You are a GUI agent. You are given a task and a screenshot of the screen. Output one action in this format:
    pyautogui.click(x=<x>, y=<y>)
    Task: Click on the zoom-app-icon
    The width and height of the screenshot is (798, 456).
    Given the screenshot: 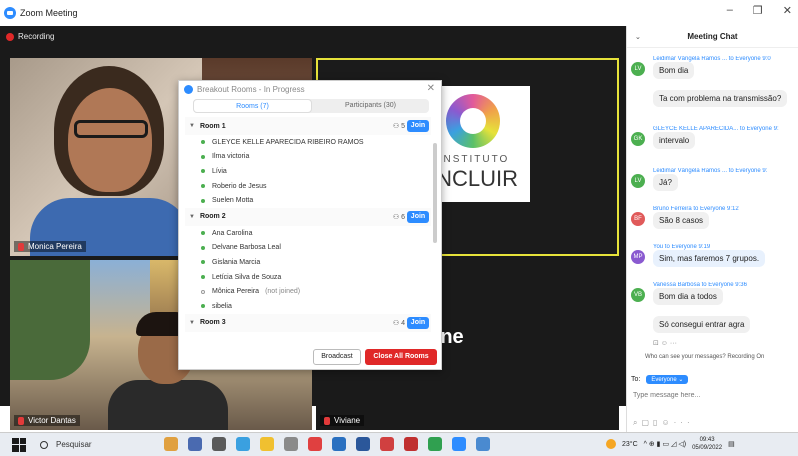 What is the action you would take?
    pyautogui.click(x=10, y=13)
    